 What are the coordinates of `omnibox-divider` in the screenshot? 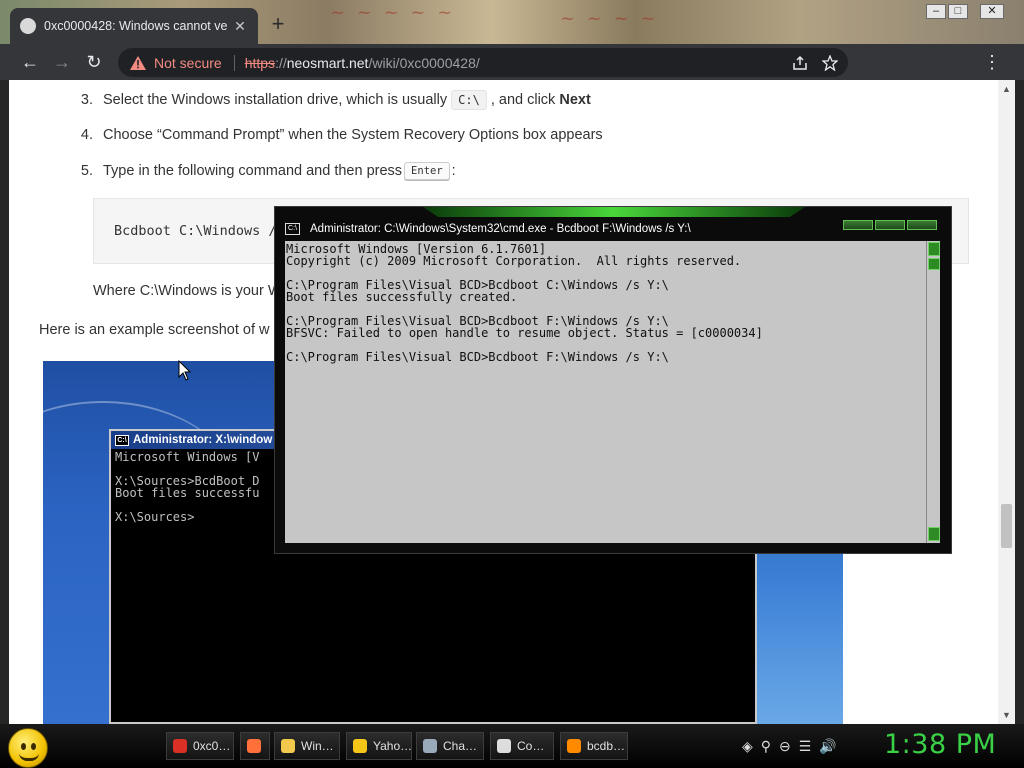 It's located at (234, 62).